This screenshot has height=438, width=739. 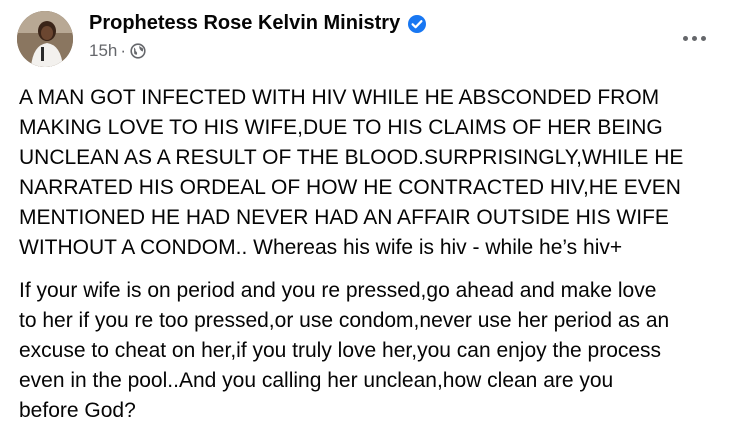 What do you see at coordinates (103, 51) in the screenshot?
I see `post-timestamp: 15h` at bounding box center [103, 51].